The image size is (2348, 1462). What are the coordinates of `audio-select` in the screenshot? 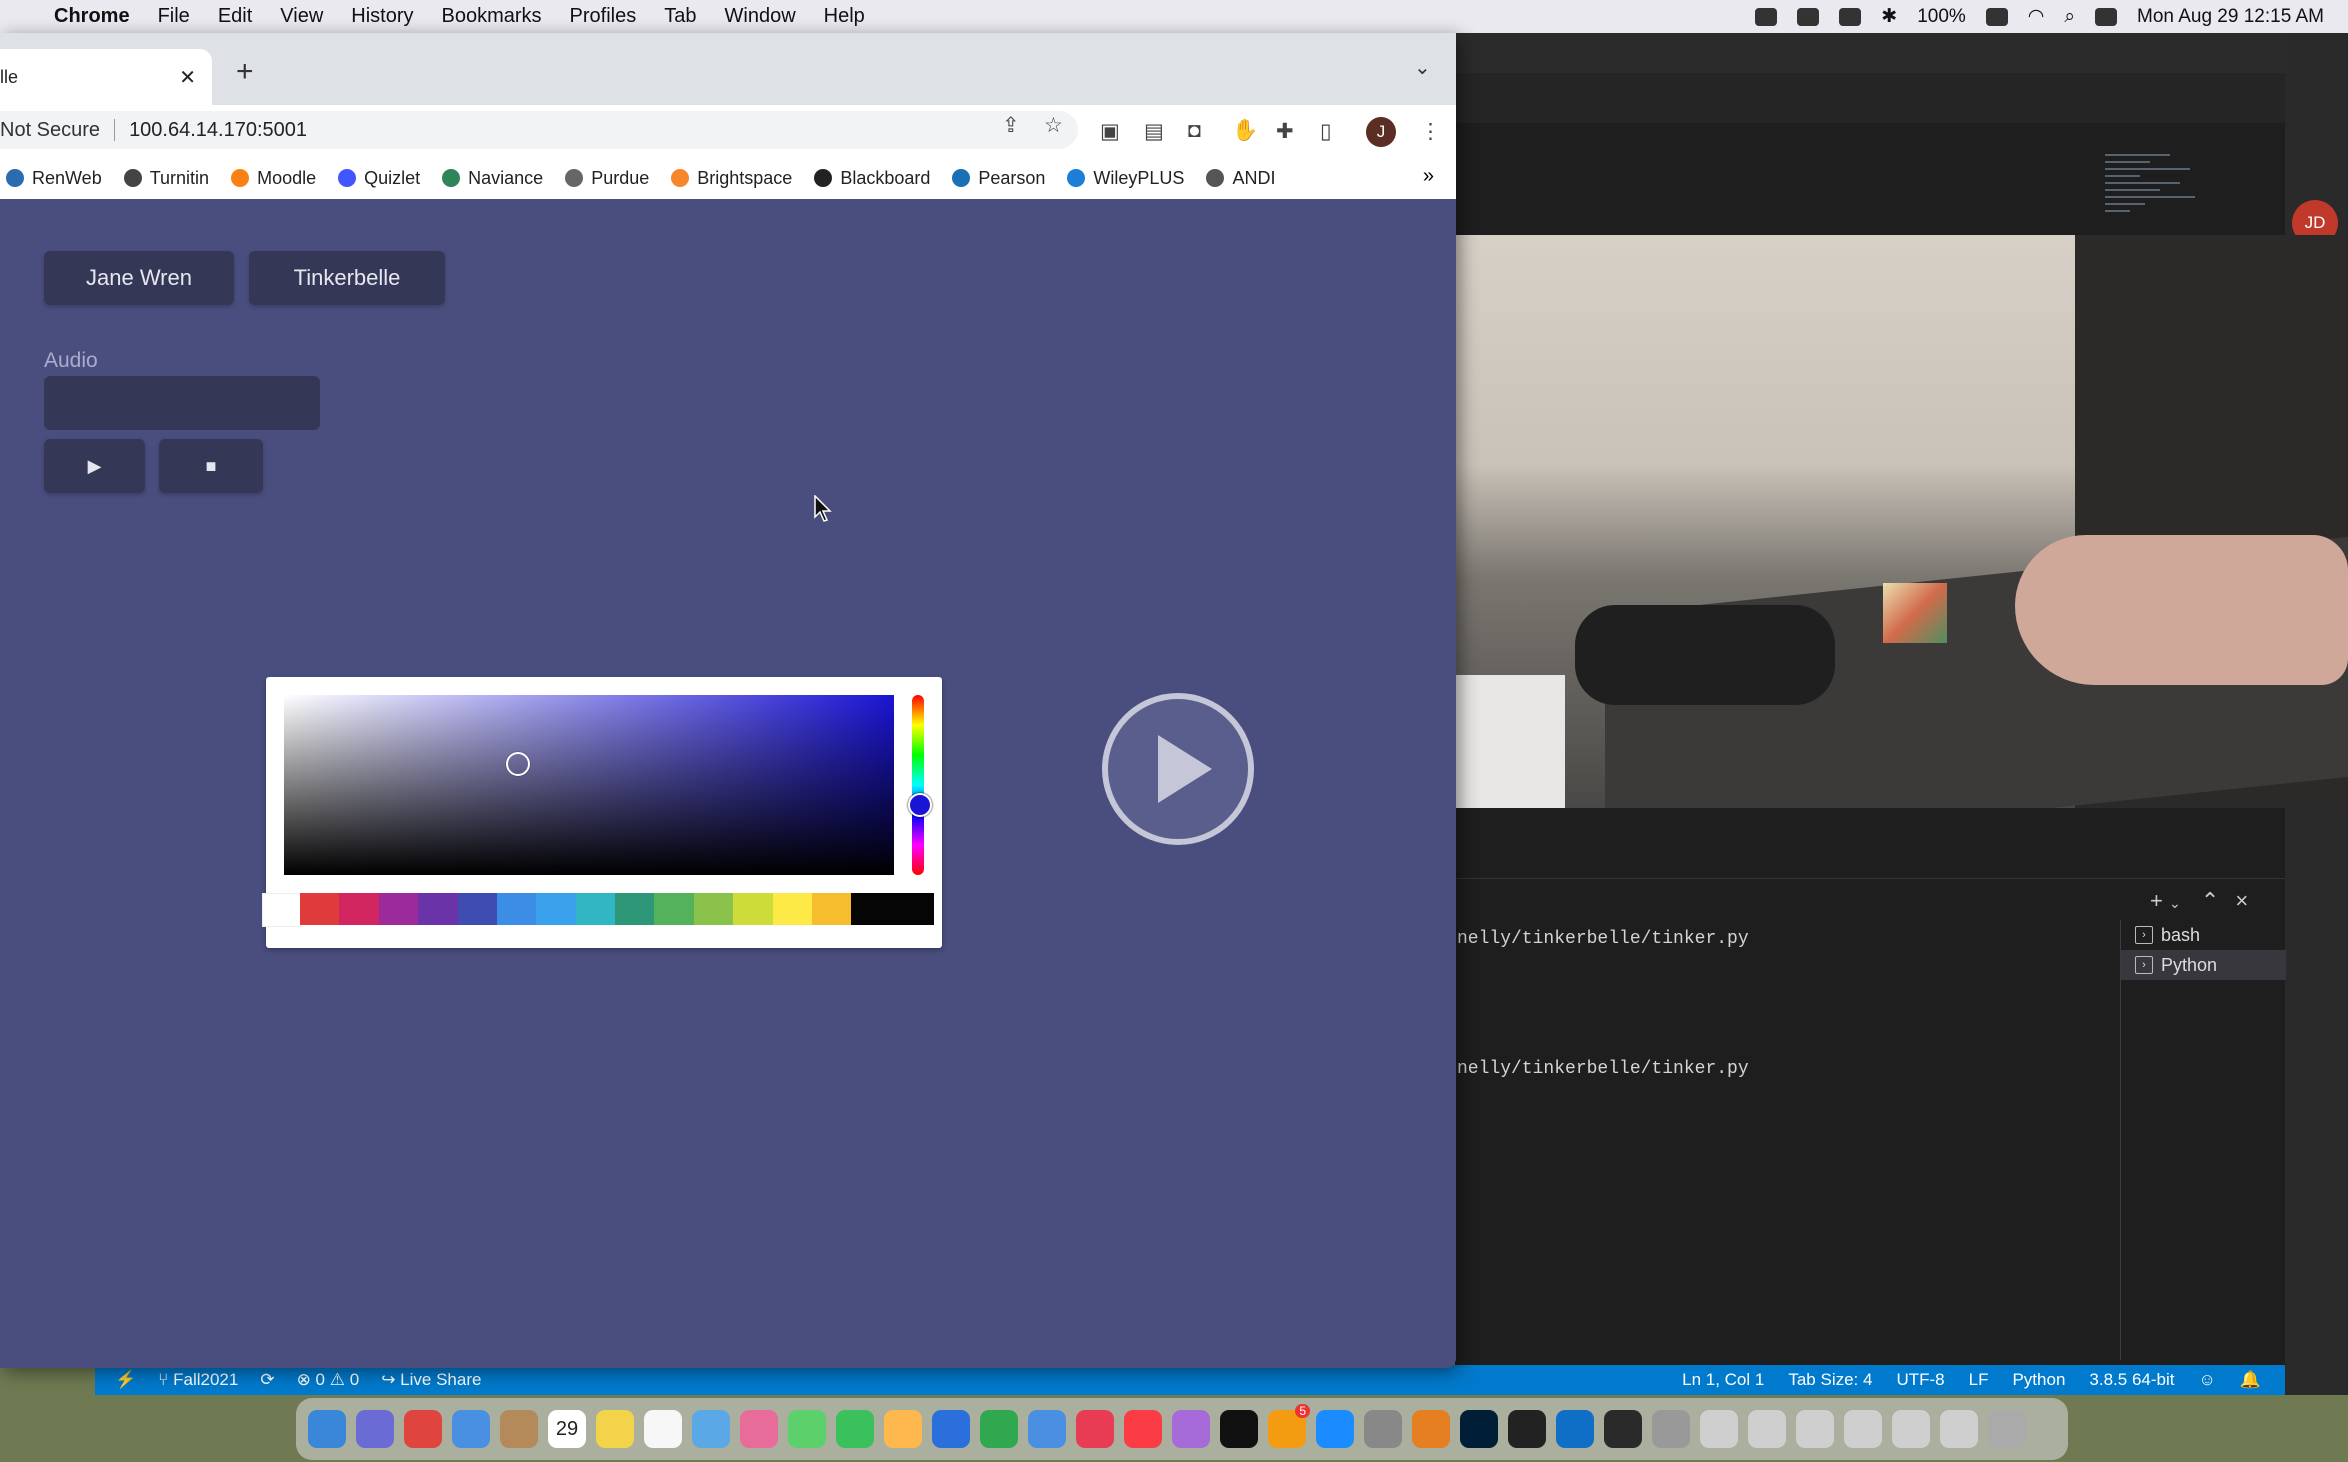 It's located at (182, 403).